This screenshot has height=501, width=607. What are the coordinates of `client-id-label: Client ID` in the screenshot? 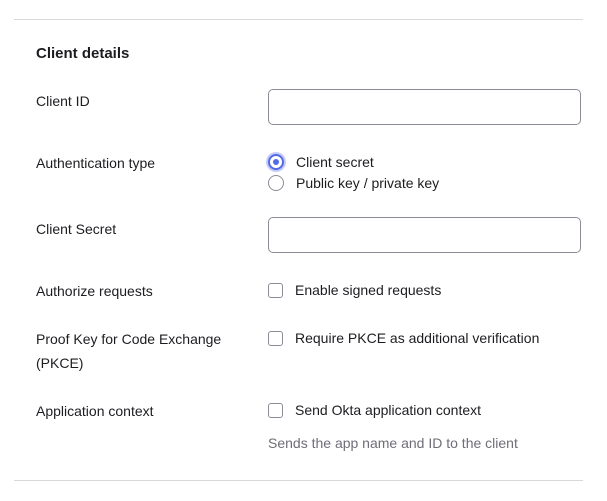 It's located at (63, 101).